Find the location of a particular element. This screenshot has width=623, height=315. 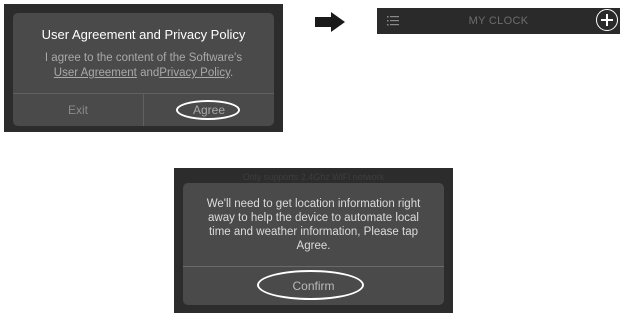

app-title: MY CLOCK is located at coordinates (498, 21).